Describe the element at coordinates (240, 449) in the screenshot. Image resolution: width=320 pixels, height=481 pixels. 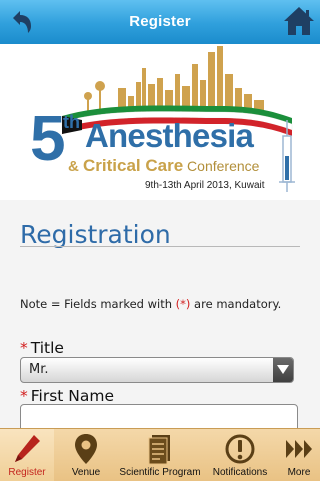
I see `alert-icon` at that location.